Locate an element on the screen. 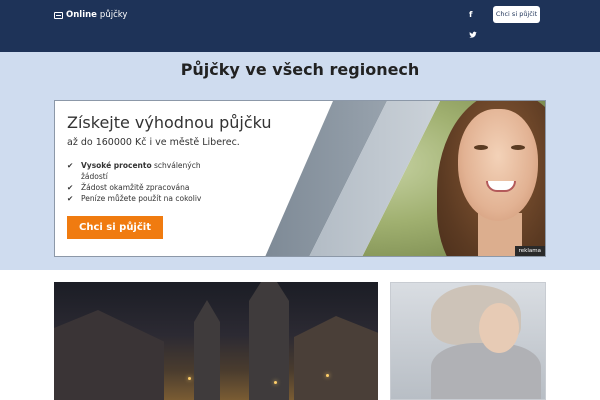 The height and width of the screenshot is (400, 600). brand-rest: půjčky is located at coordinates (113, 15).